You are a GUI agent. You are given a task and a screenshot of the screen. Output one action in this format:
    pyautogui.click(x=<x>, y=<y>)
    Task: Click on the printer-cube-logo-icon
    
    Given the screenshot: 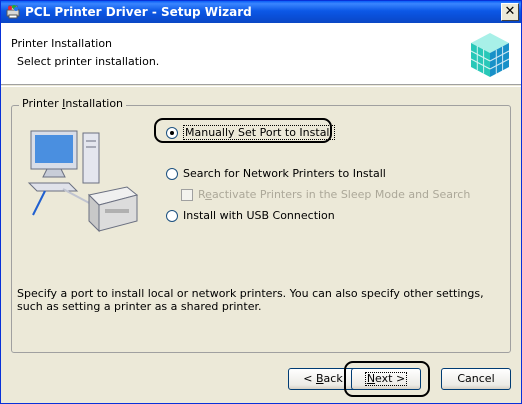 What is the action you would take?
    pyautogui.click(x=490, y=55)
    